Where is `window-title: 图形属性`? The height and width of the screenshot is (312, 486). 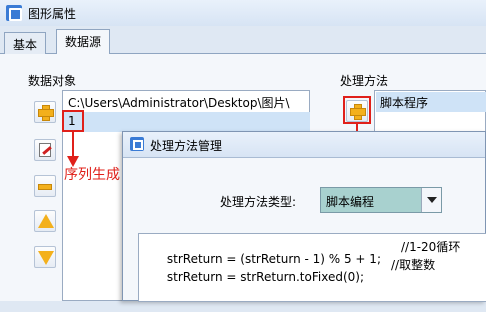
window-title: 图形属性 is located at coordinates (52, 14).